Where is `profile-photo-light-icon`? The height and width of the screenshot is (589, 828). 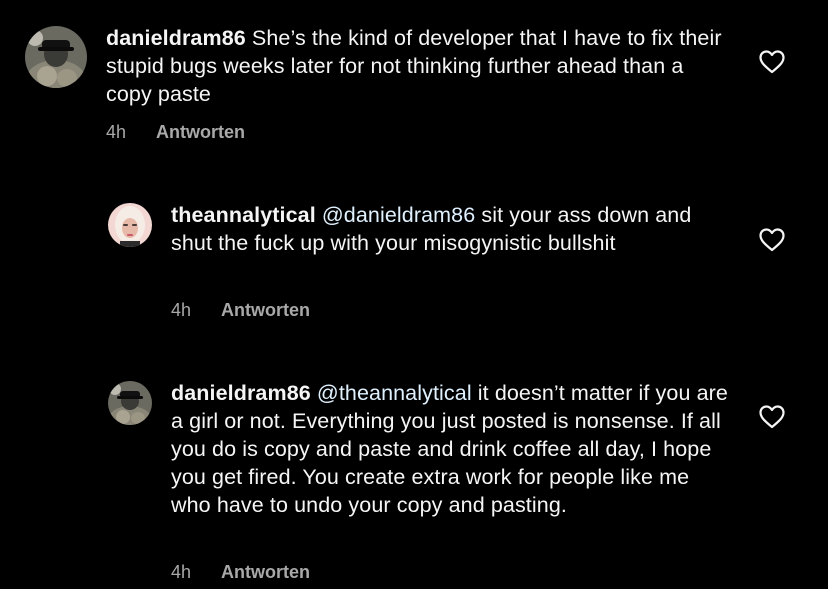 profile-photo-light-icon is located at coordinates (130, 225).